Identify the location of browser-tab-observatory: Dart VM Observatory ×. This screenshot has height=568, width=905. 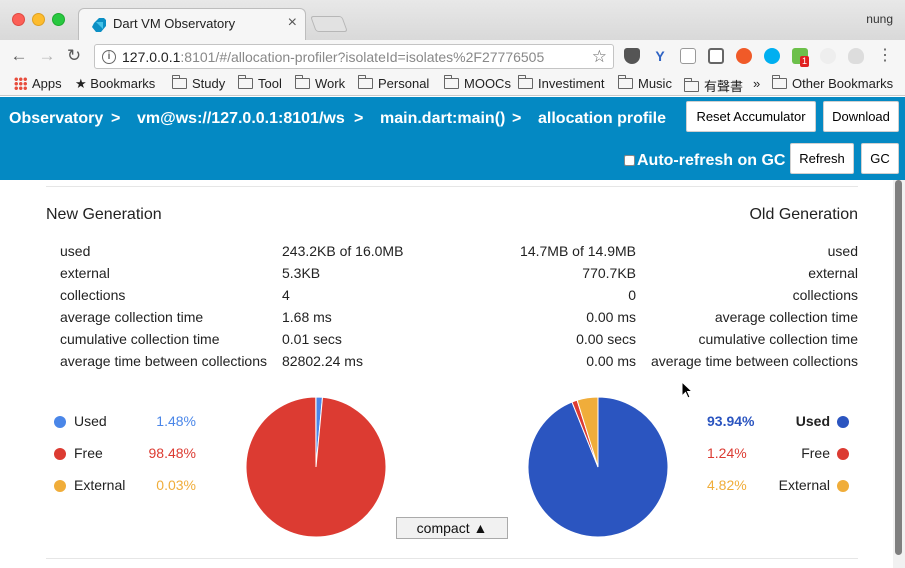
(192, 24).